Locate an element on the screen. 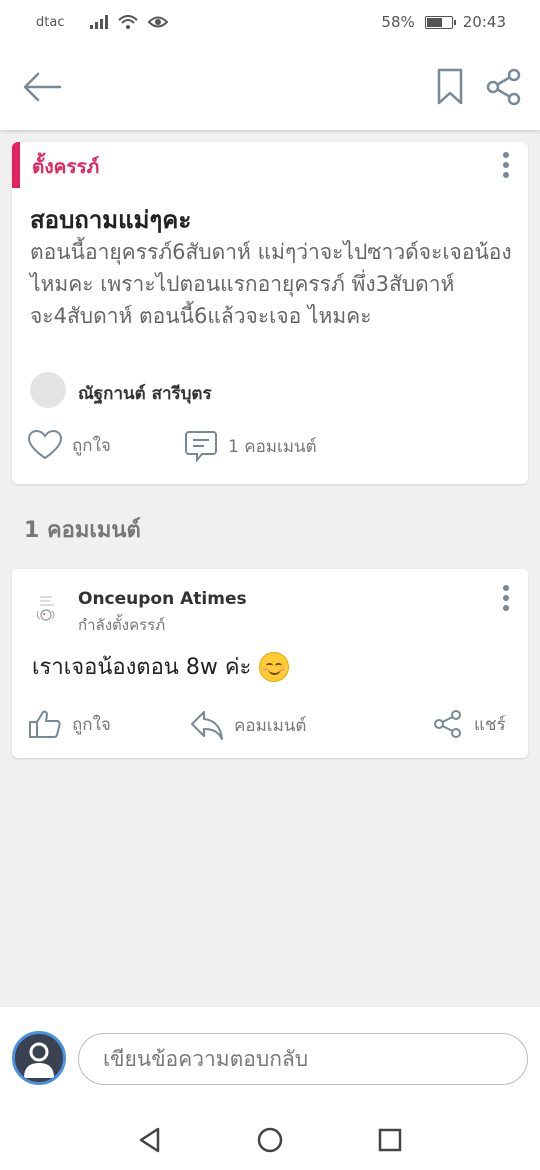  author-avatar is located at coordinates (48, 390).